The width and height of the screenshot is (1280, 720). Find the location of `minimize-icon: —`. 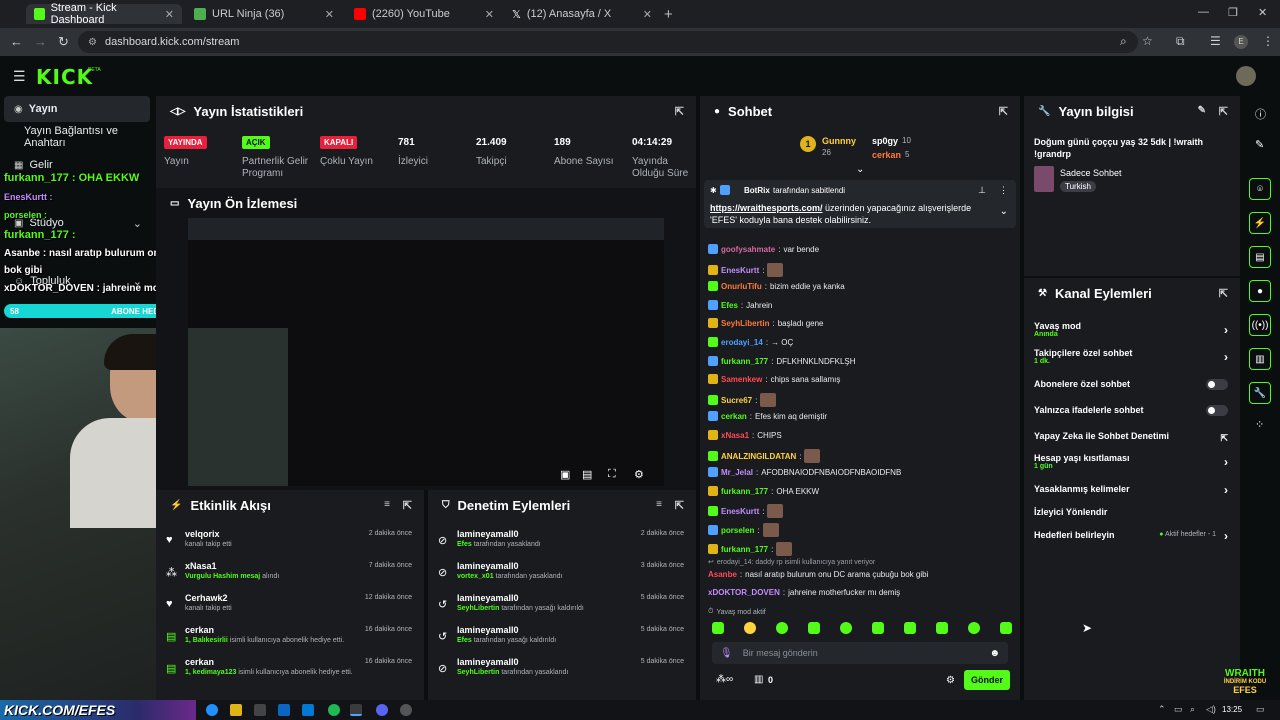

minimize-icon: — is located at coordinates (1203, 12).